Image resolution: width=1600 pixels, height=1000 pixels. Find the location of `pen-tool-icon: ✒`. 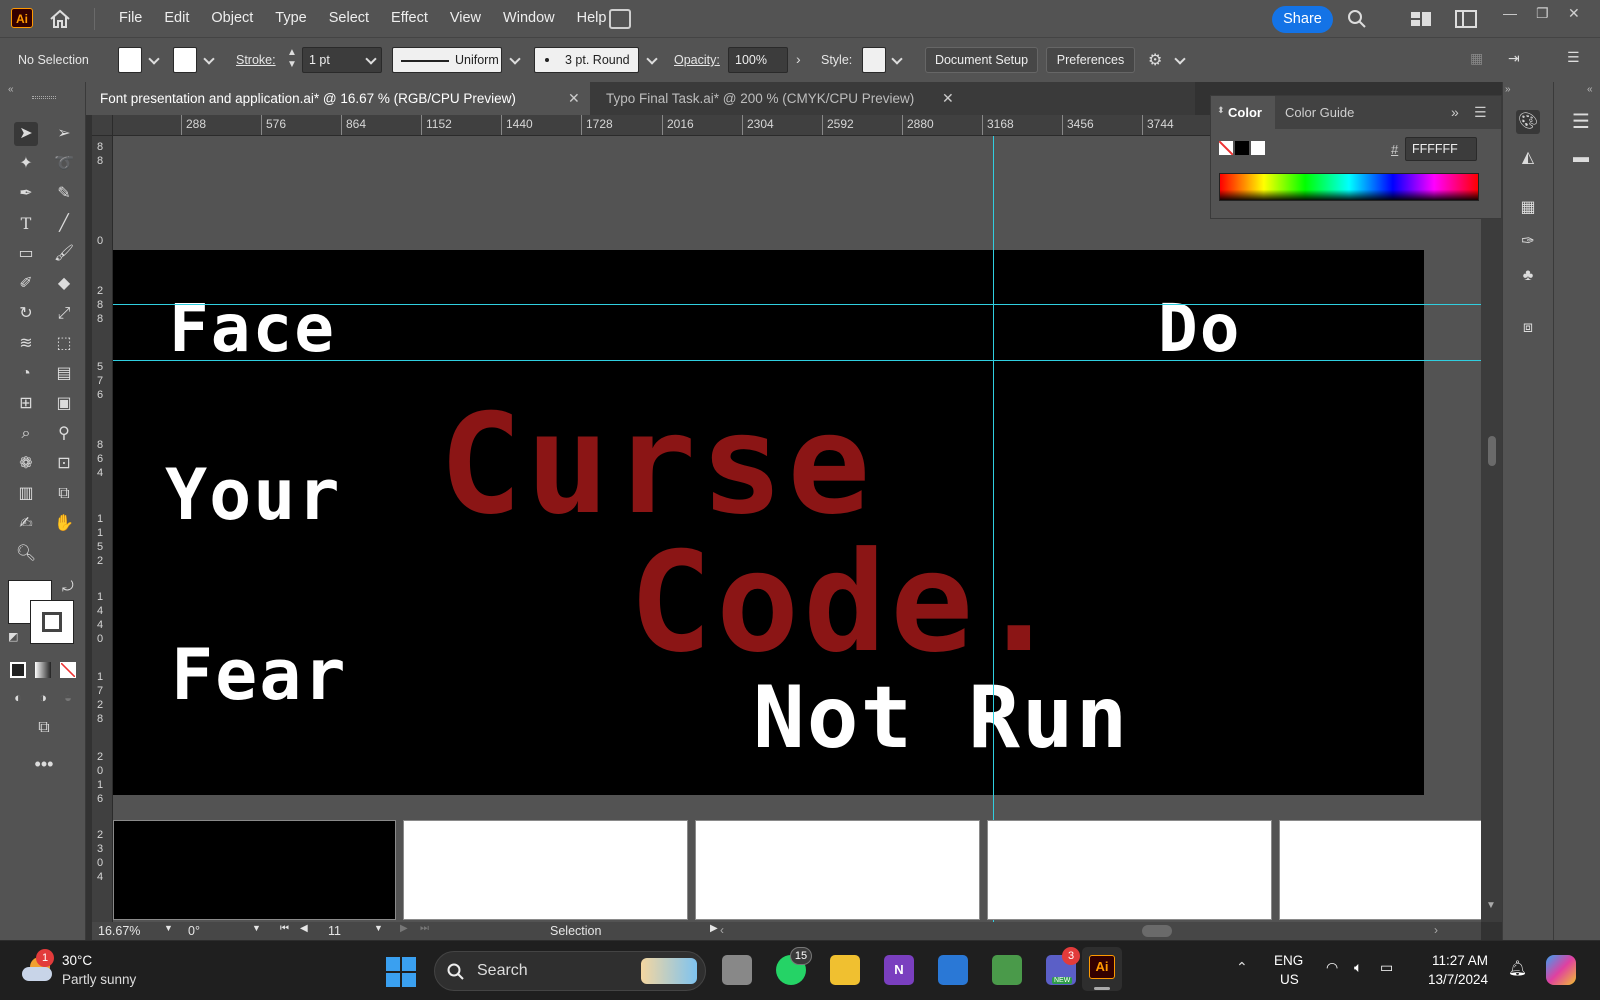

pen-tool-icon: ✒ is located at coordinates (26, 194).